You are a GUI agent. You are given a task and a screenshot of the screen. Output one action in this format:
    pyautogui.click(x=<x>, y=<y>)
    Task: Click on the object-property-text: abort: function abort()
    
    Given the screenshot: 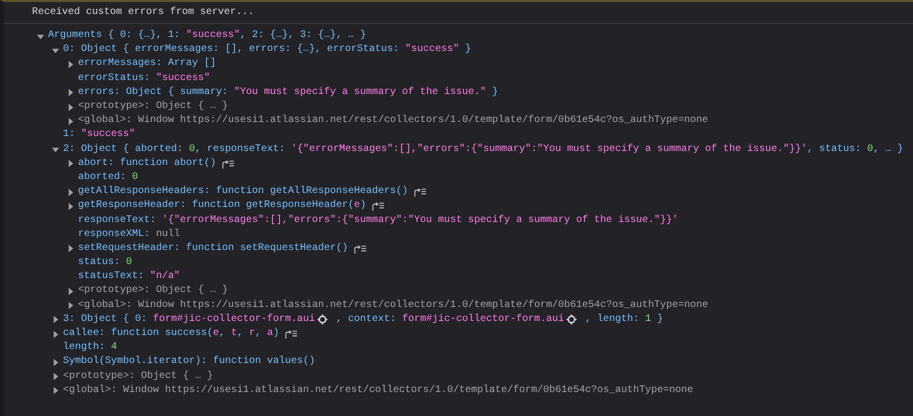 What is the action you would take?
    pyautogui.click(x=147, y=164)
    